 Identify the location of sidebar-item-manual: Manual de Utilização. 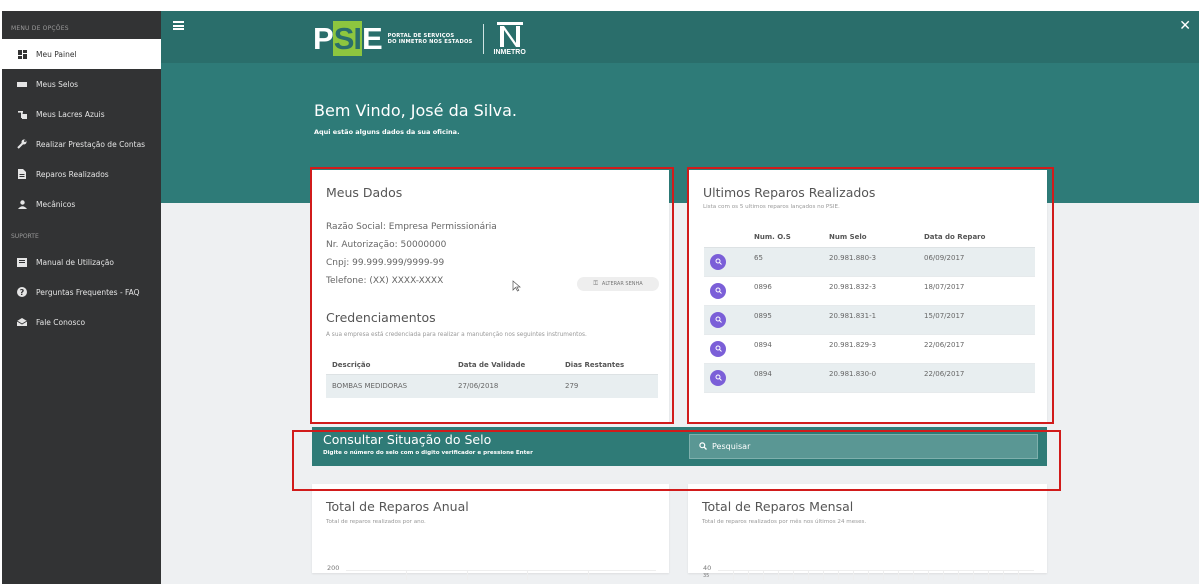
(81, 262).